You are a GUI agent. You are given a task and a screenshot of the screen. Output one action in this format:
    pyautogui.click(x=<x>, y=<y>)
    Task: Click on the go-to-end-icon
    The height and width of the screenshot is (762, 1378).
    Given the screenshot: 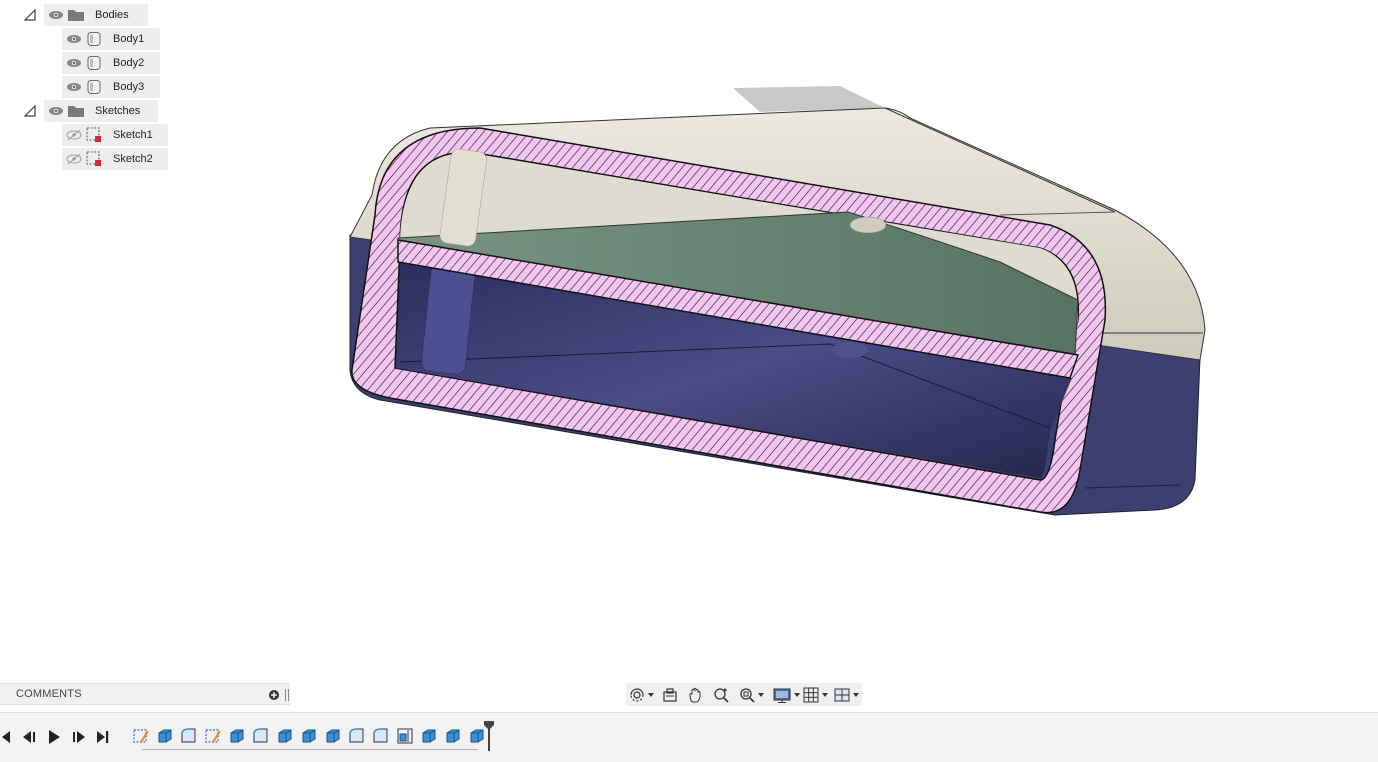 What is the action you would take?
    pyautogui.click(x=103, y=737)
    